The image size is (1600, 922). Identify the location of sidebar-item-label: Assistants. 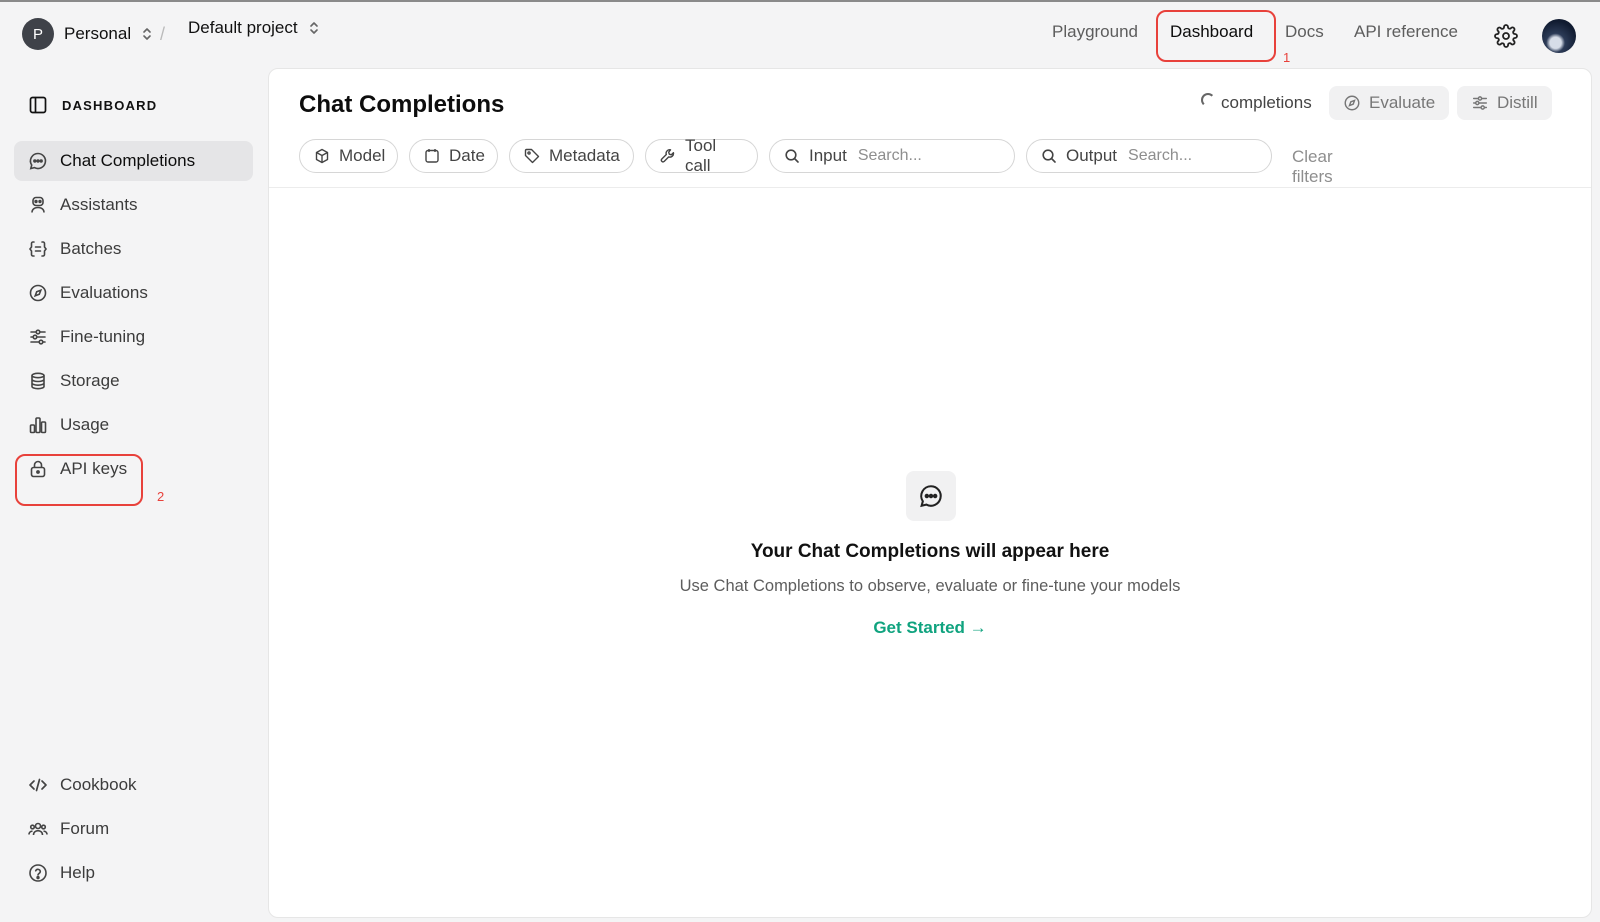
(99, 204).